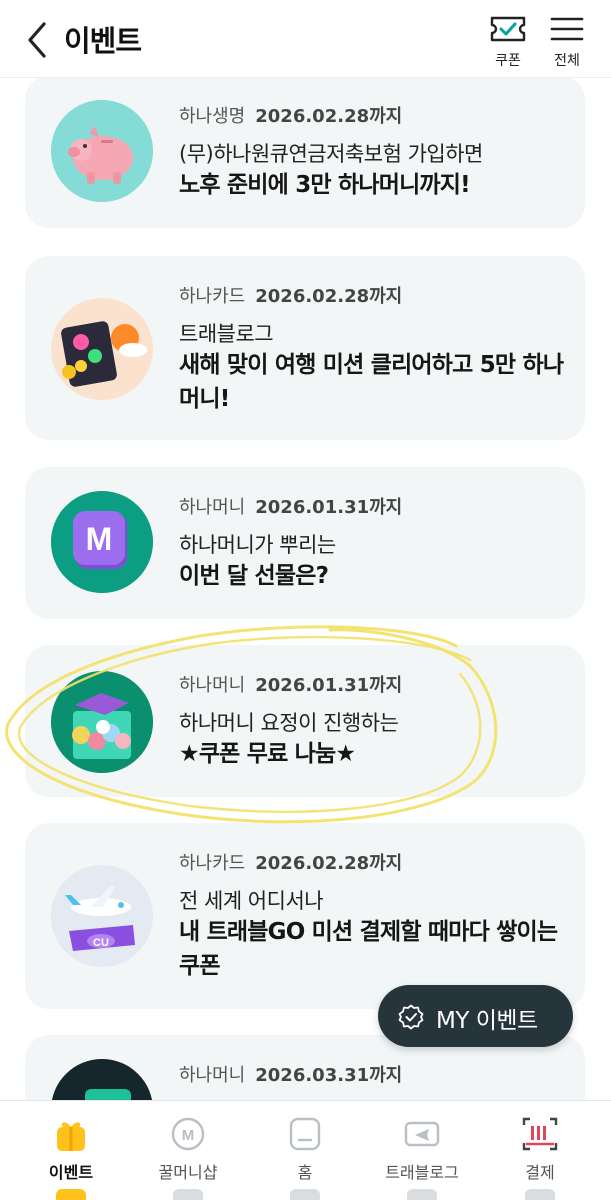 The width and height of the screenshot is (611, 1200). Describe the element at coordinates (188, 1172) in the screenshot. I see `nav-label: 꿀머니샵` at that location.